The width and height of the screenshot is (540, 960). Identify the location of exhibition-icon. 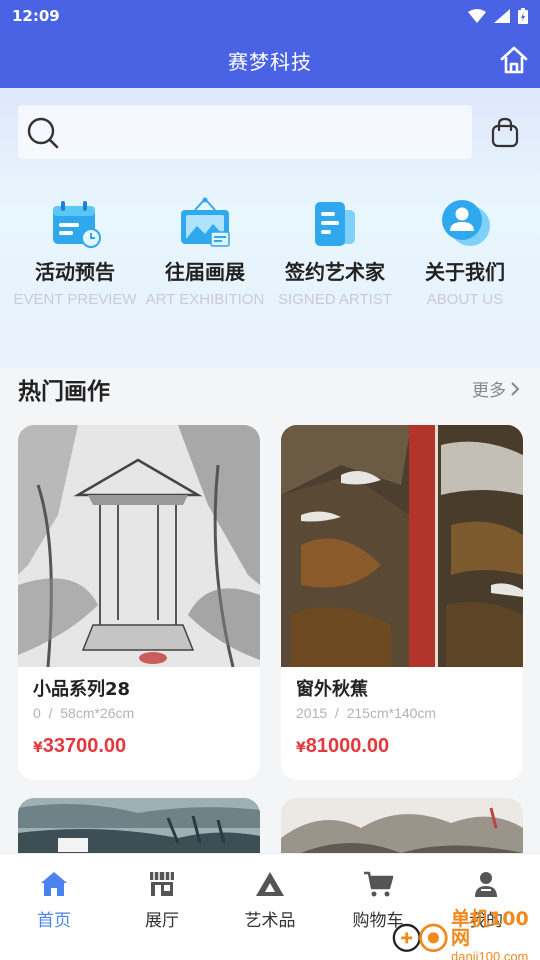
(205, 222).